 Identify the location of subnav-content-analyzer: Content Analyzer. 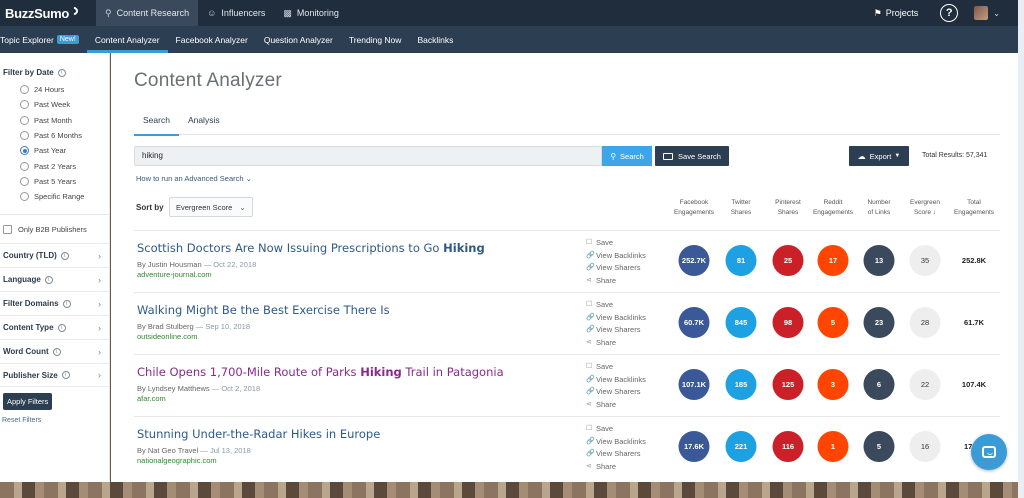
(127, 39).